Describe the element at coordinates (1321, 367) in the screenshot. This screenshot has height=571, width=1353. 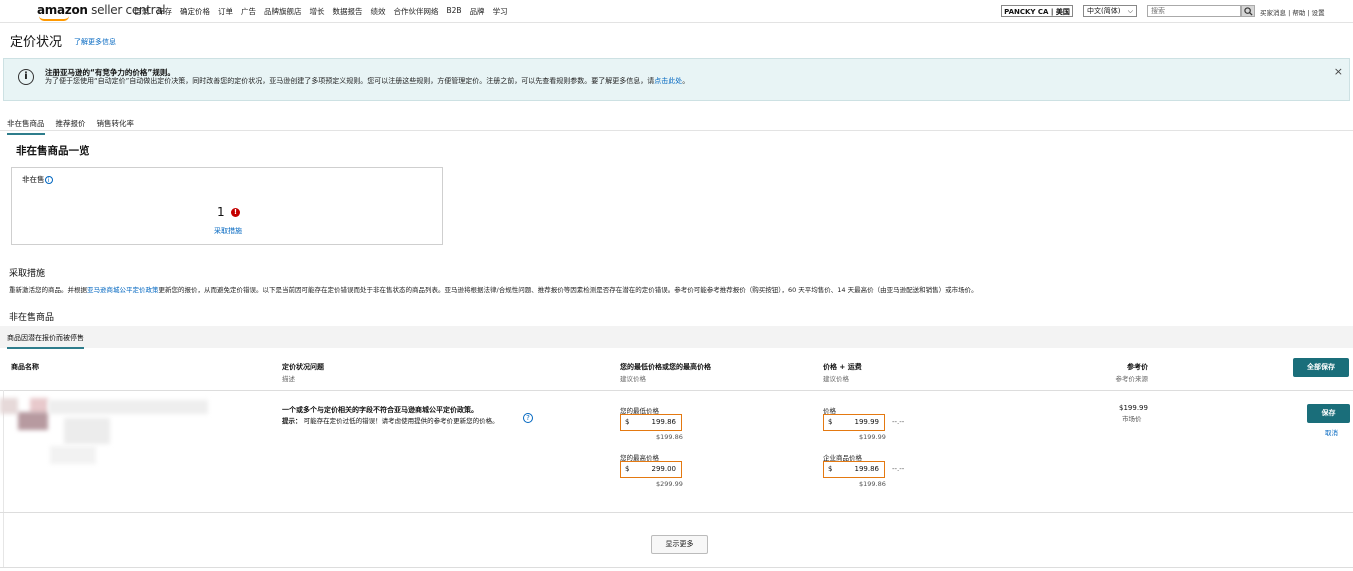
I see `save-all-button: 全部保存` at that location.